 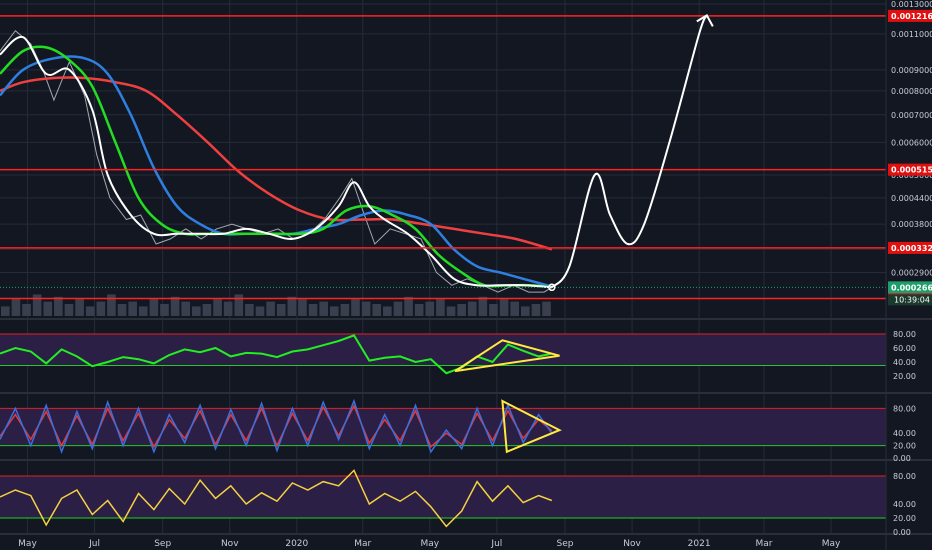 I want to click on time-axis-label: 2021, so click(x=699, y=544).